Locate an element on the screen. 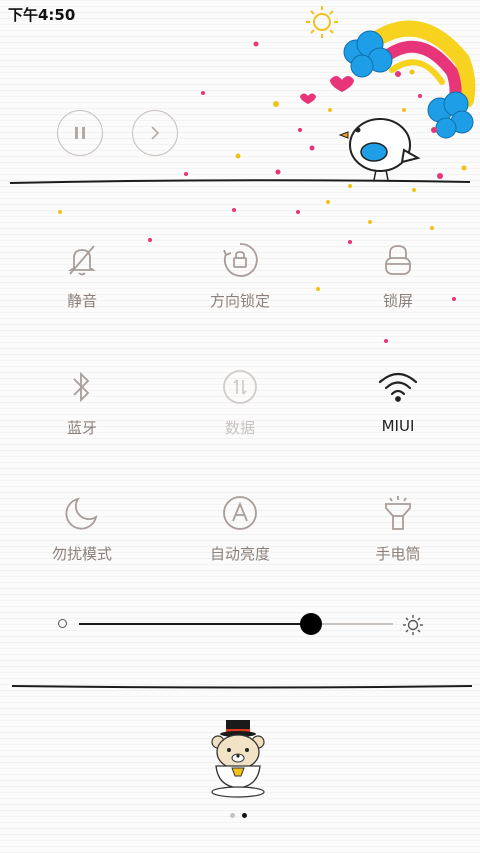 The image size is (480, 853). moon-icon is located at coordinates (82, 513).